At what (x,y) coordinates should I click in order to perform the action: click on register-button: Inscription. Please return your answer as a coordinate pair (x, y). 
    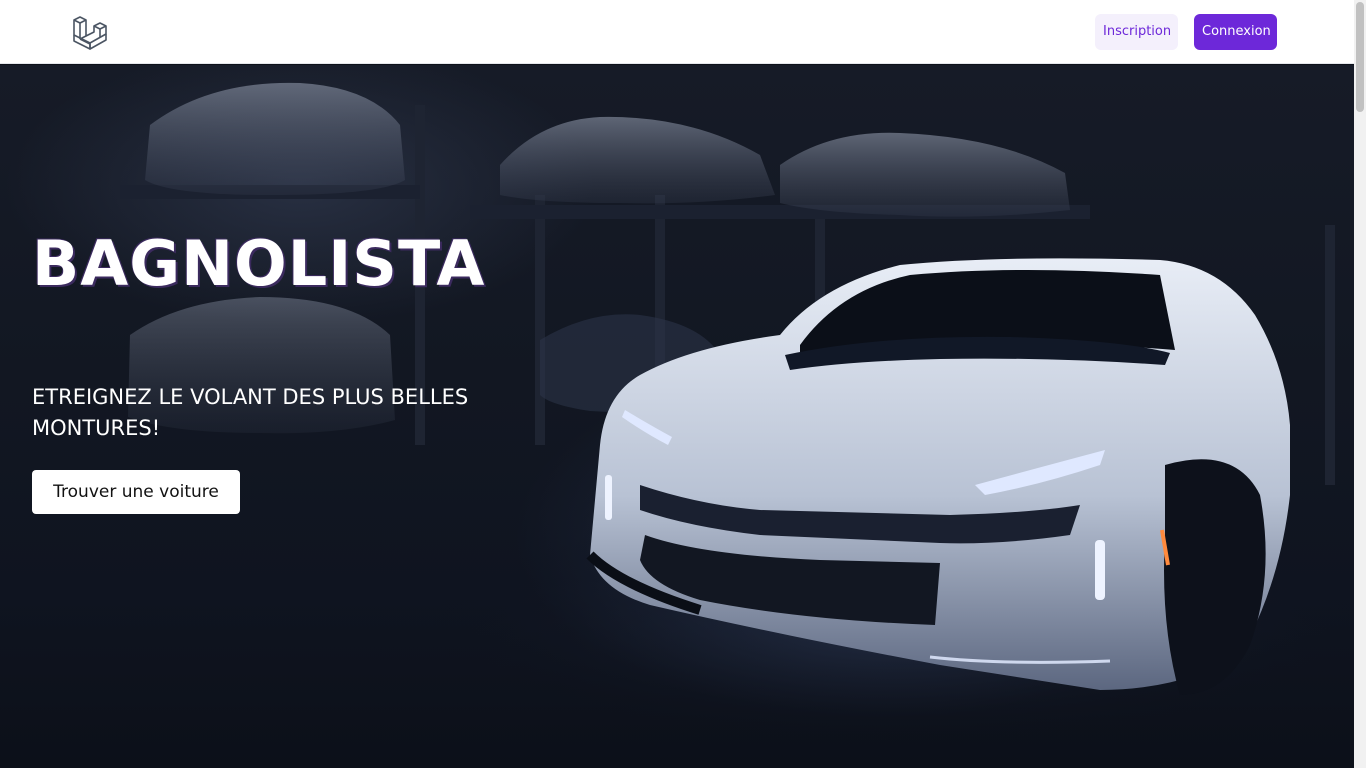
    Looking at the image, I should click on (1136, 32).